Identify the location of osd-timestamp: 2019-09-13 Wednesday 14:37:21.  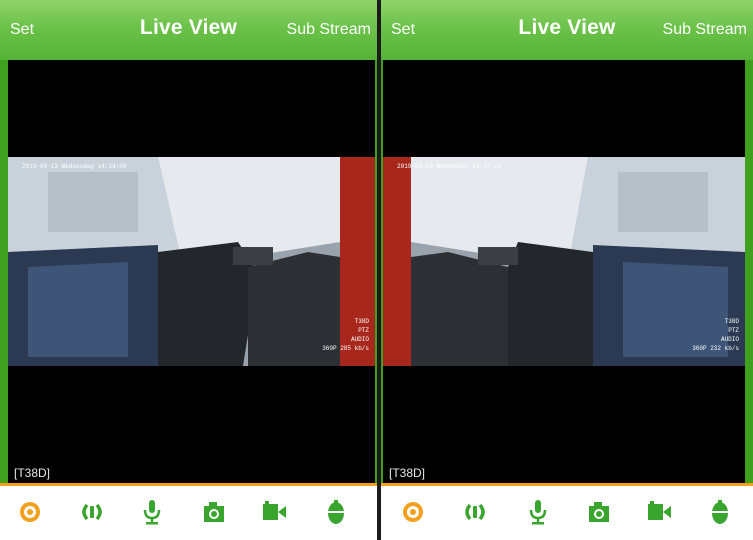
(449, 166).